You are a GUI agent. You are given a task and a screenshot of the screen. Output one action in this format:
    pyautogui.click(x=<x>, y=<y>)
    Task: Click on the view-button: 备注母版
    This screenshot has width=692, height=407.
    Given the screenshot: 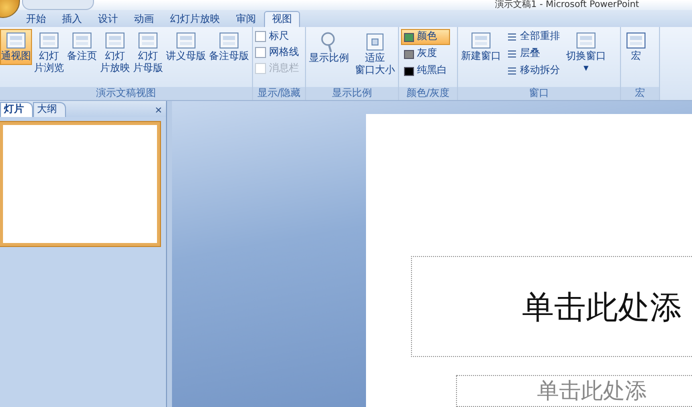 What is the action you would take?
    pyautogui.click(x=229, y=47)
    